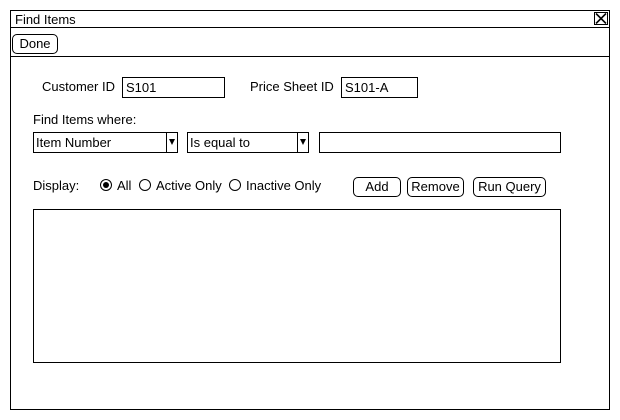  What do you see at coordinates (78, 86) in the screenshot?
I see `customer-id-label: Customer ID` at bounding box center [78, 86].